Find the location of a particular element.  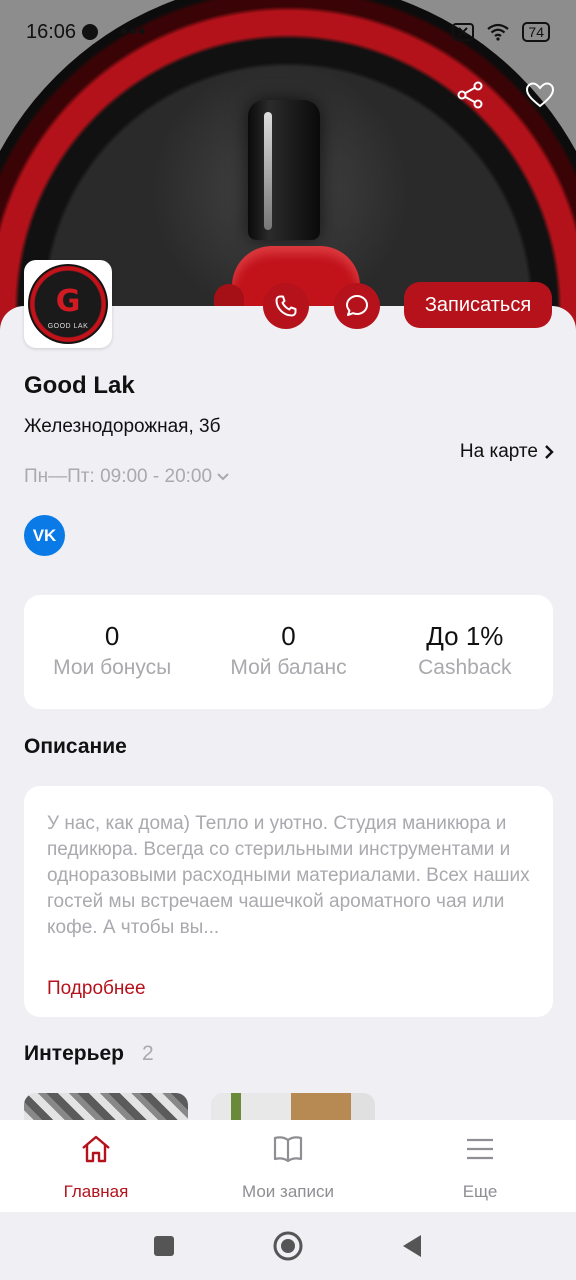

system-navigation-bar is located at coordinates (288, 1246).